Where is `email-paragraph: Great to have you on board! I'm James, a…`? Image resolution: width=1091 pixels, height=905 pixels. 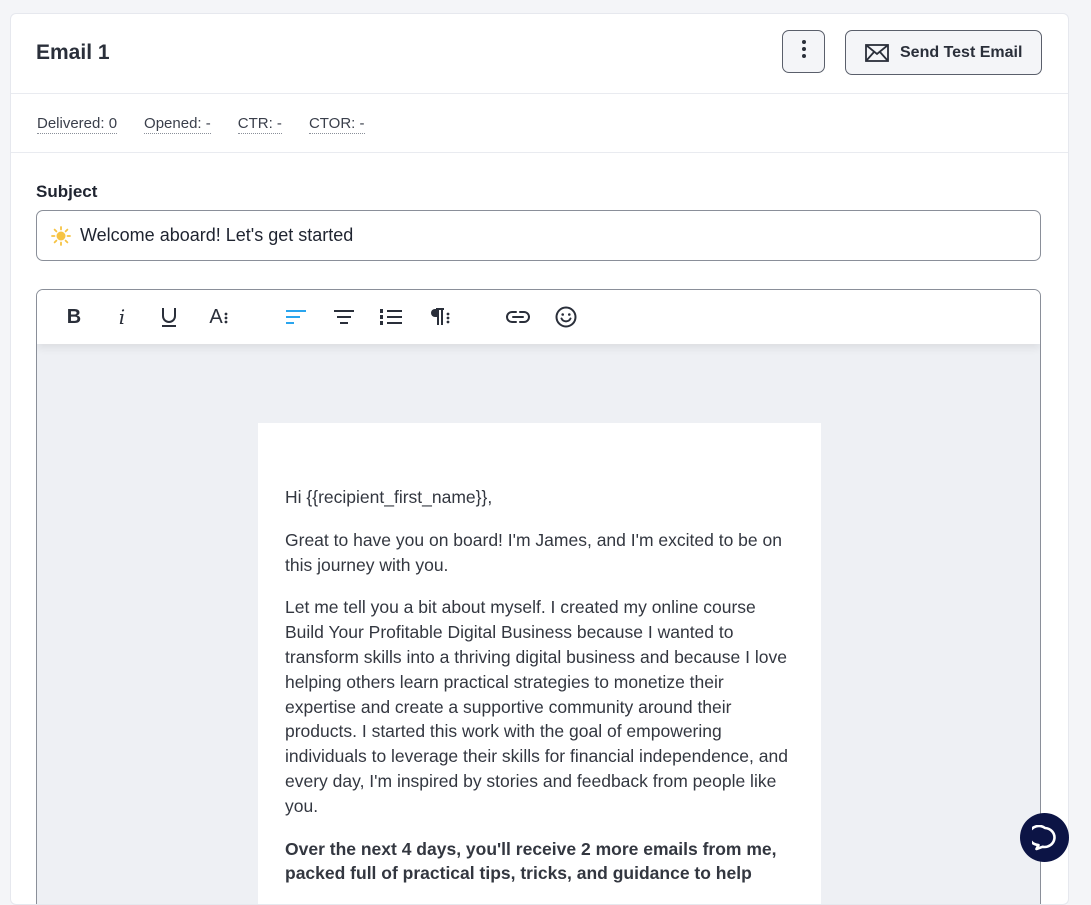
email-paragraph: Great to have you on board! I'm James, a… is located at coordinates (533, 552).